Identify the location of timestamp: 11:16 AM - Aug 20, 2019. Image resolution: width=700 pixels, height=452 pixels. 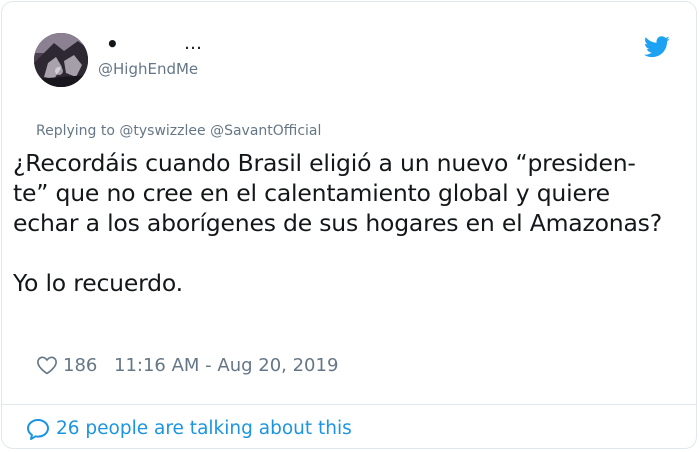
(226, 366).